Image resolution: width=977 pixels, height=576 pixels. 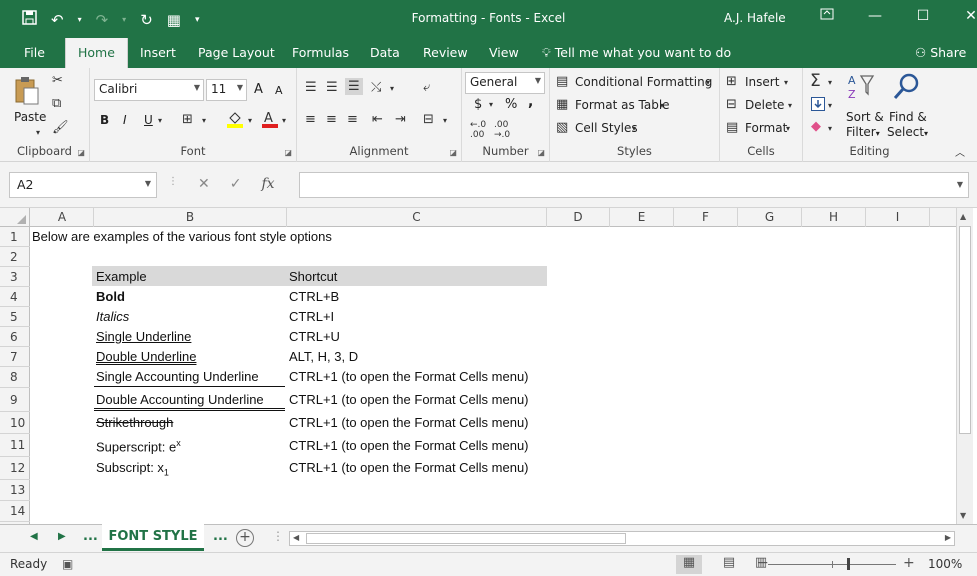 What do you see at coordinates (963, 515) in the screenshot?
I see `scroll-down-icon: ▼` at bounding box center [963, 515].